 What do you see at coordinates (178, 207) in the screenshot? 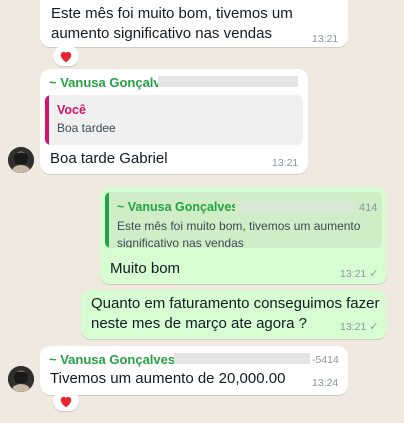
I see `quote-author: ~ Vanusa Gonçalves` at bounding box center [178, 207].